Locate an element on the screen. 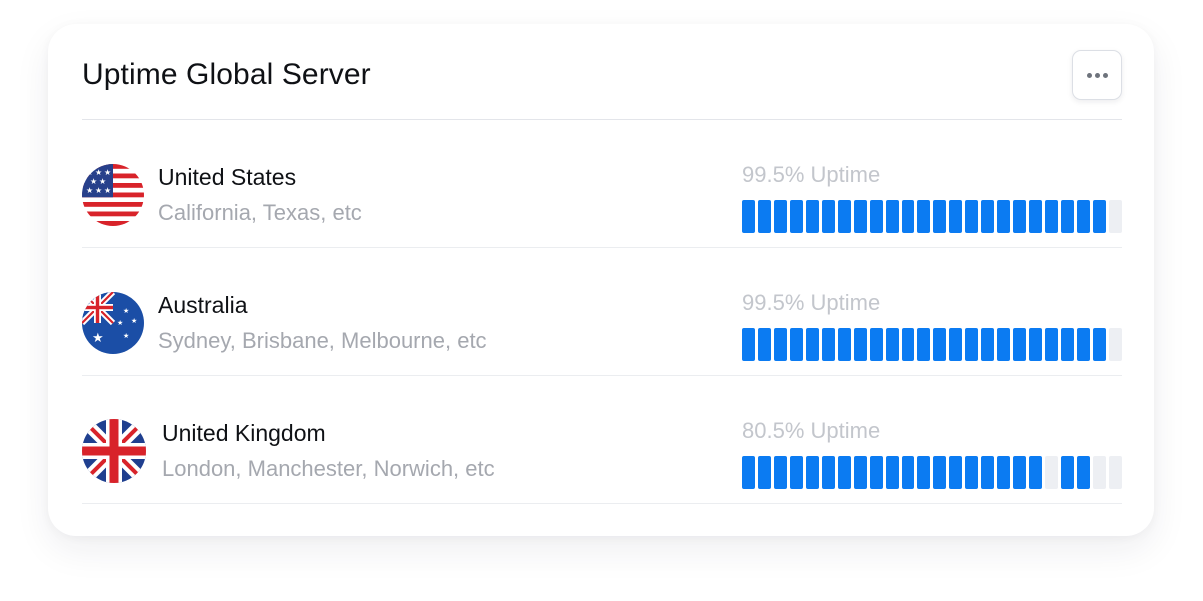 This screenshot has width=1203, height=601. card-title: Uptime Global Server is located at coordinates (226, 74).